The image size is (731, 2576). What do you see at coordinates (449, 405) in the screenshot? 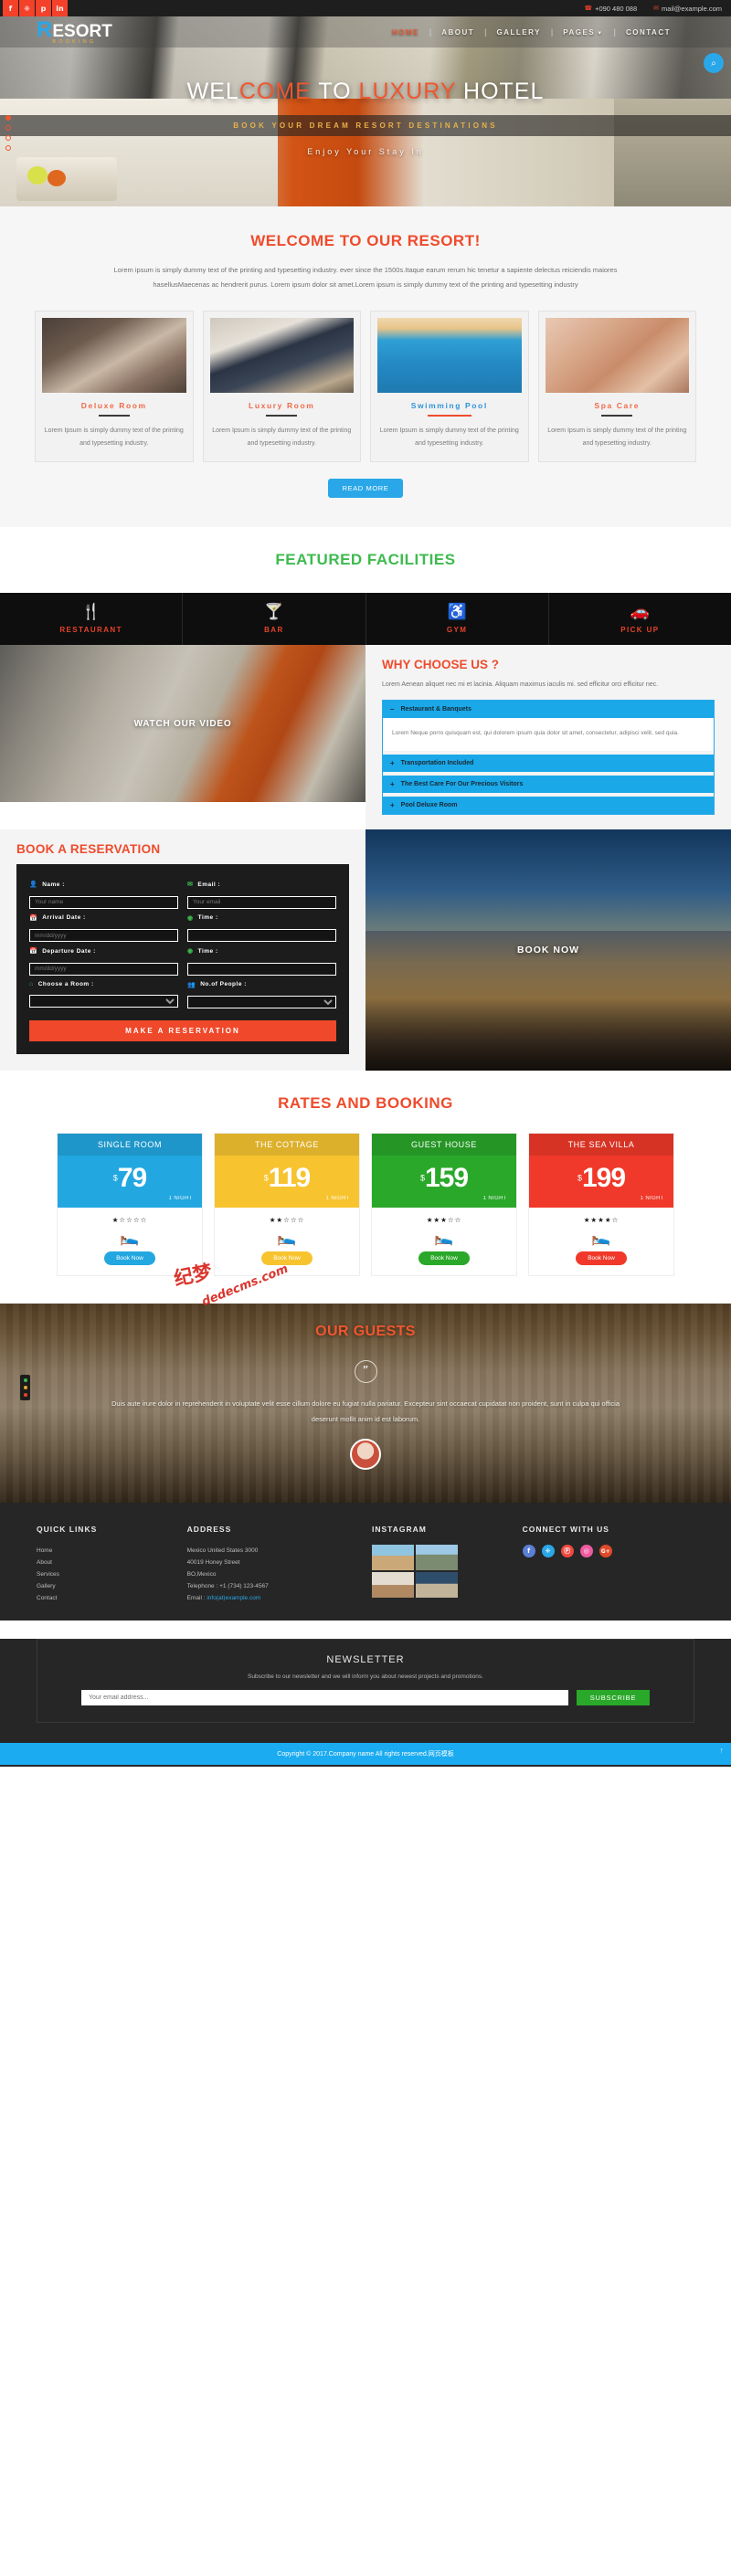
I see `card-title: Swimming Pool` at bounding box center [449, 405].